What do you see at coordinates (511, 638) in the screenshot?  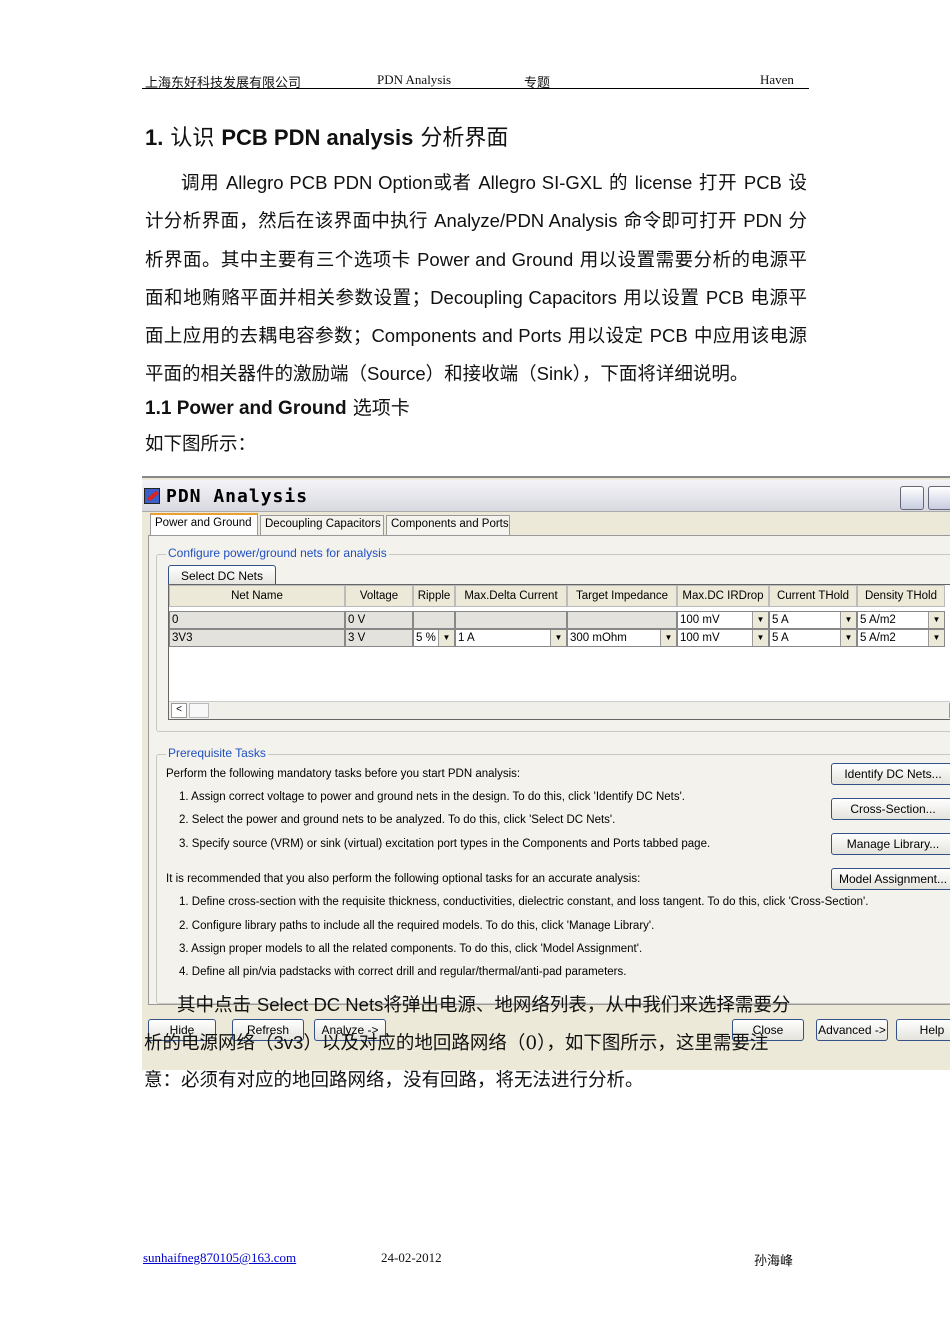 I see `cell-dropdown: 1 A ▼` at bounding box center [511, 638].